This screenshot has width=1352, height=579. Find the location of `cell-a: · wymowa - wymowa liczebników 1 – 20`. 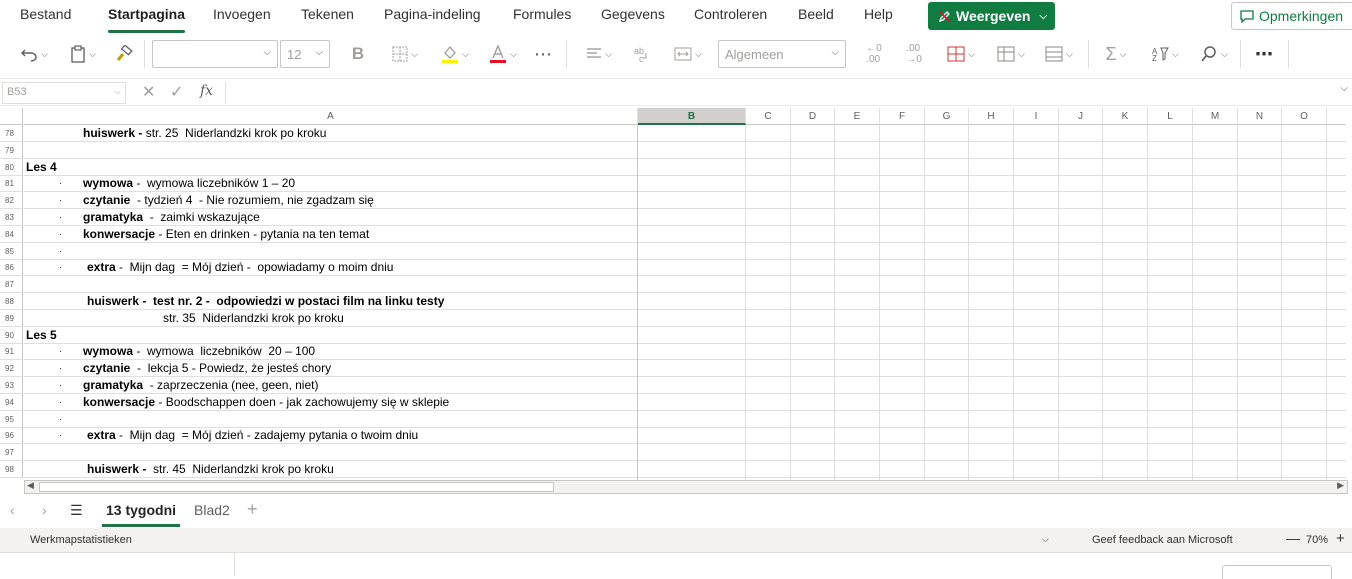

cell-a: · wymowa - wymowa liczebników 1 – 20 is located at coordinates (331, 183).